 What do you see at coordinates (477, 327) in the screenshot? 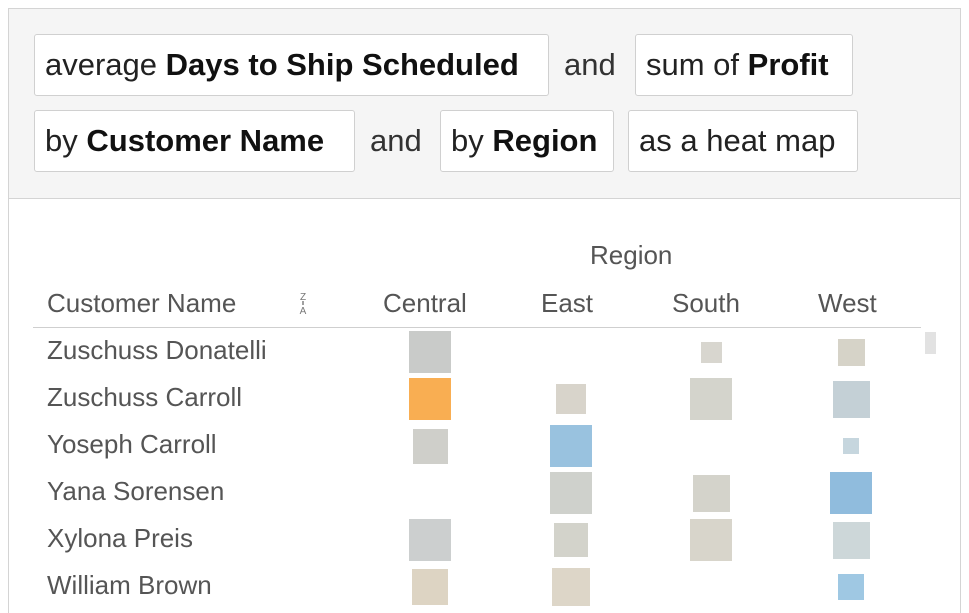
I see `header-divider` at bounding box center [477, 327].